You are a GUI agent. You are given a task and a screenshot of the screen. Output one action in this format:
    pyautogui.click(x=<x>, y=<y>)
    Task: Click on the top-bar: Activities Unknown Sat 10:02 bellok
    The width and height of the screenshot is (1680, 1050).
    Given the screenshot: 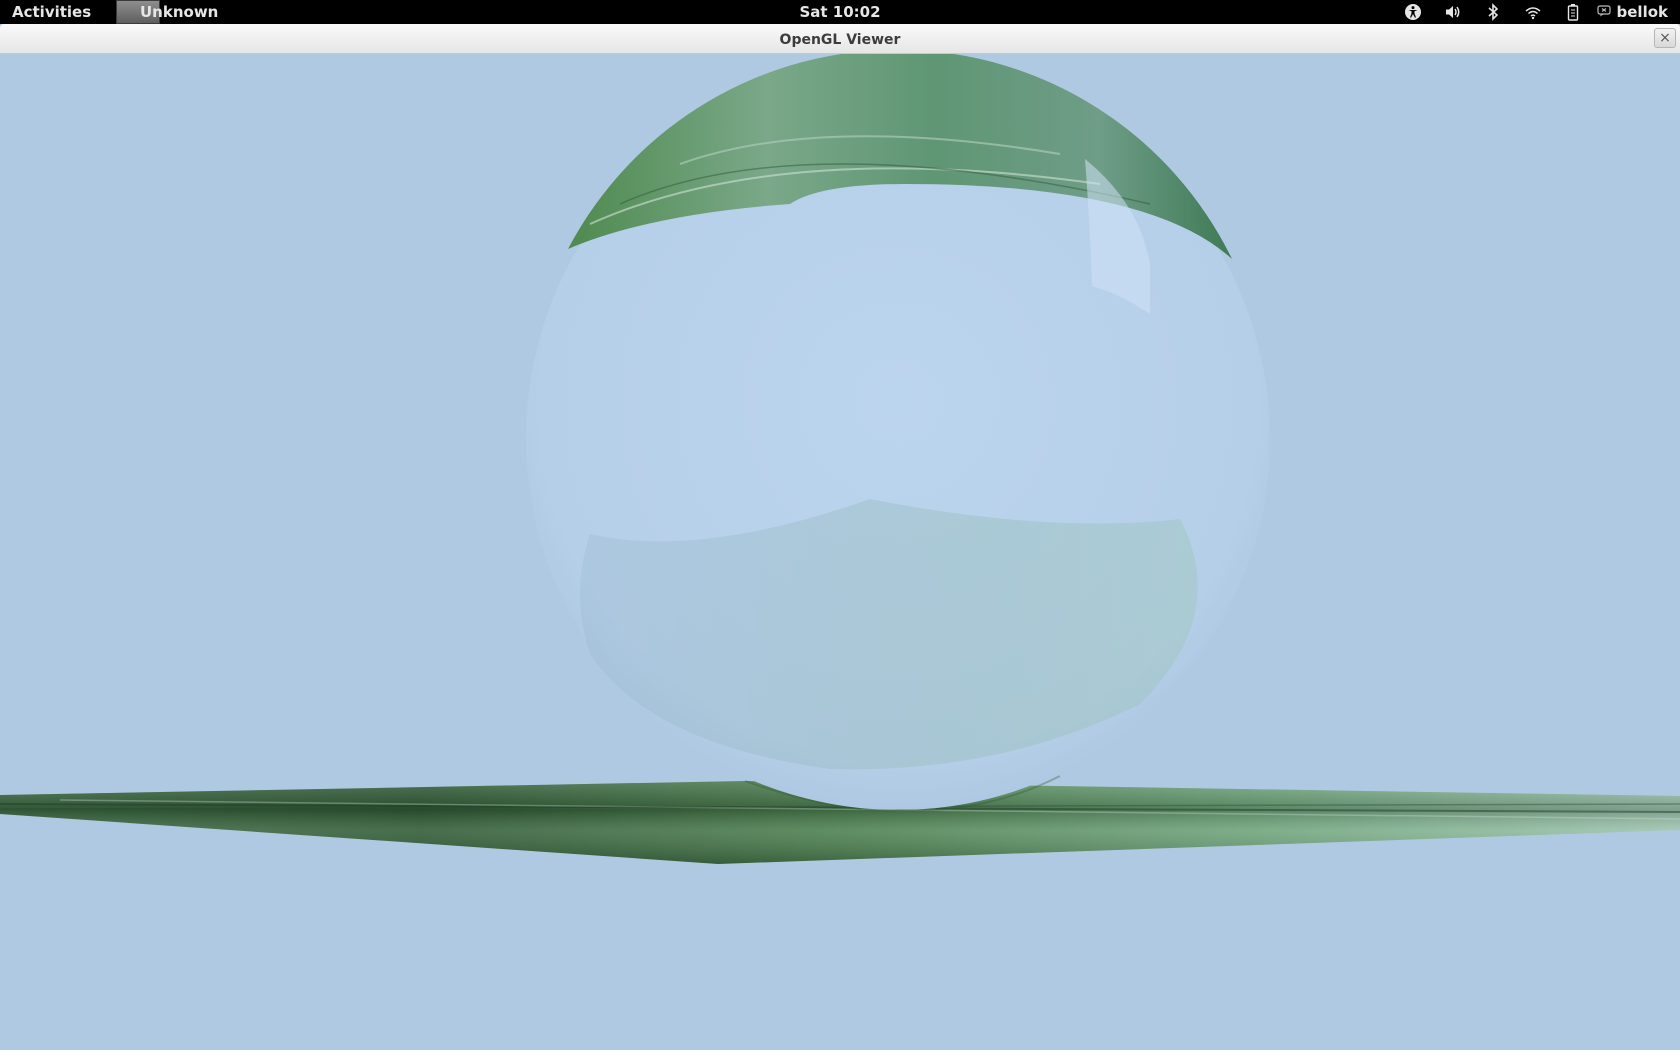 What is the action you would take?
    pyautogui.click(x=840, y=12)
    